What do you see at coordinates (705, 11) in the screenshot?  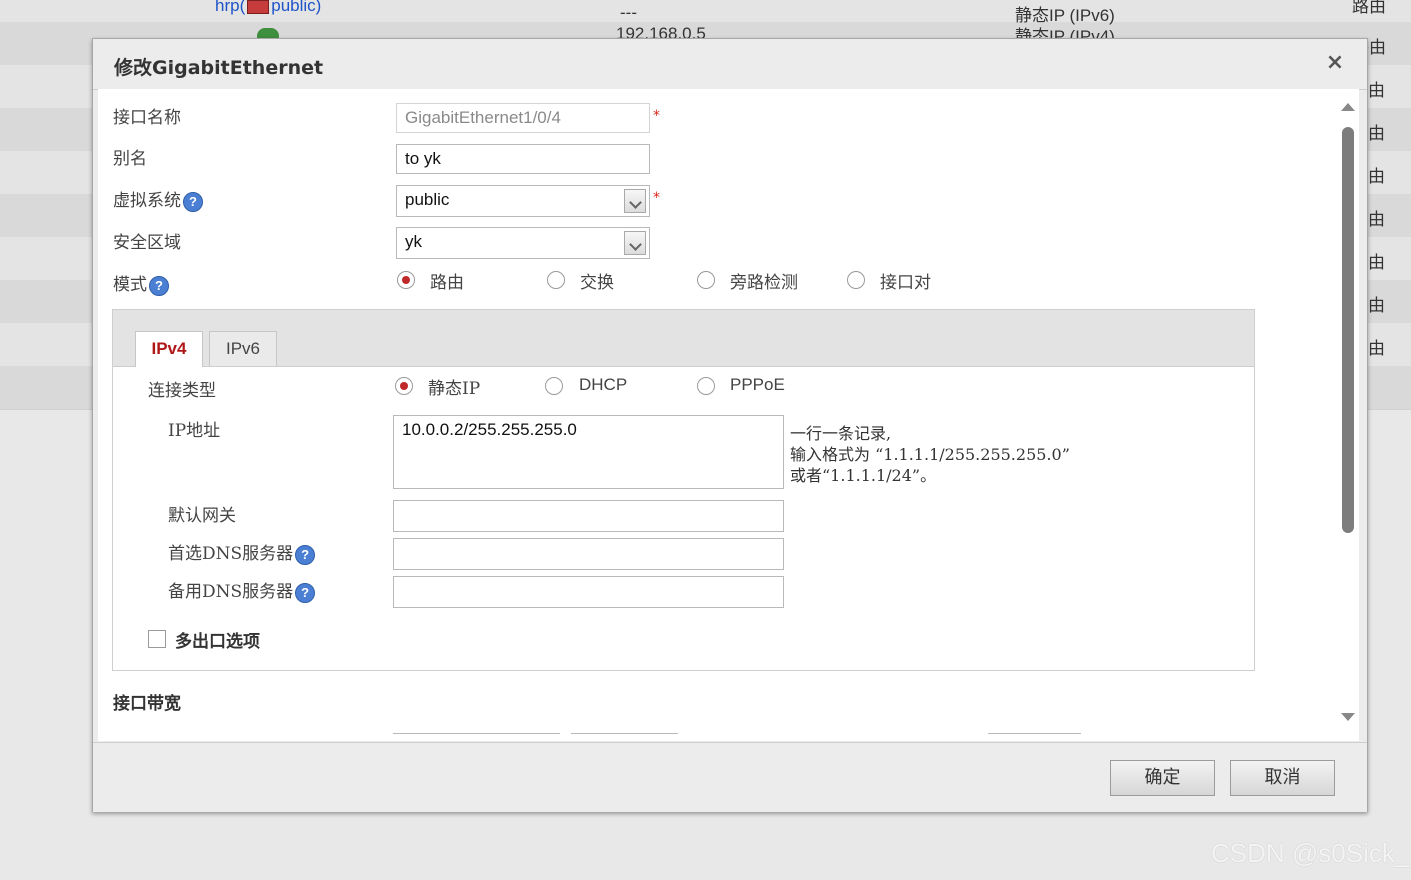 I see `table-row` at bounding box center [705, 11].